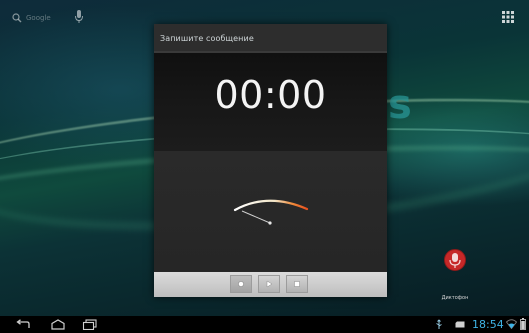  What do you see at coordinates (455, 260) in the screenshot?
I see `microphone-recorder-icon` at bounding box center [455, 260].